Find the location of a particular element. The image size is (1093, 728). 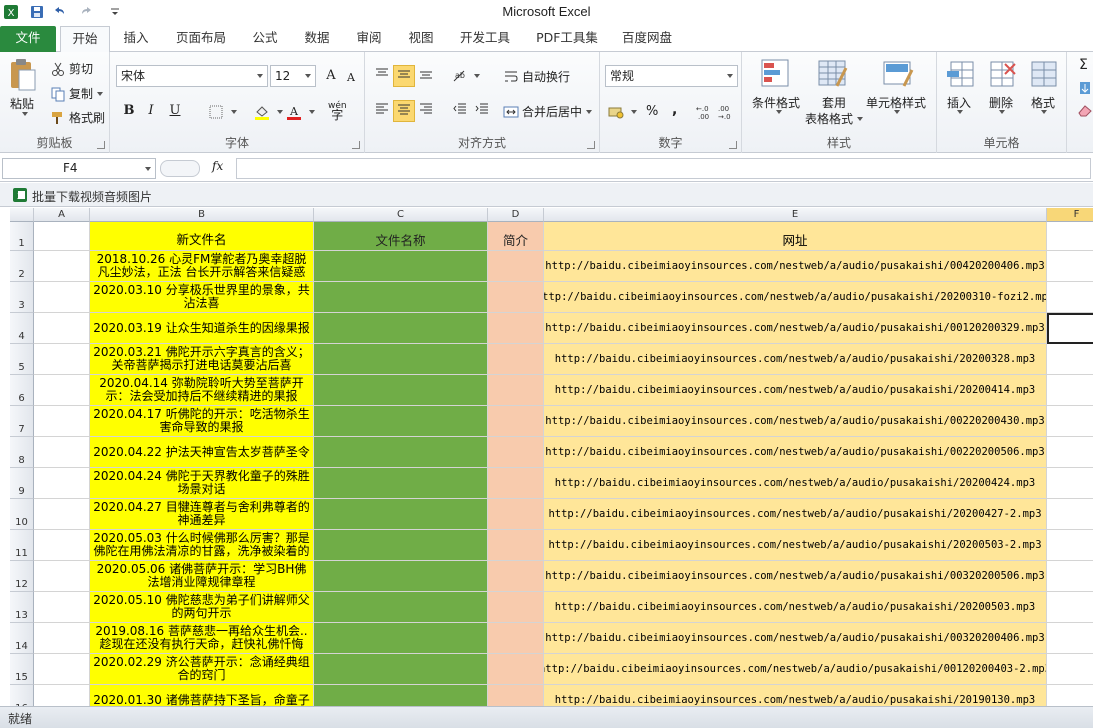

align-center-button is located at coordinates (404, 111).